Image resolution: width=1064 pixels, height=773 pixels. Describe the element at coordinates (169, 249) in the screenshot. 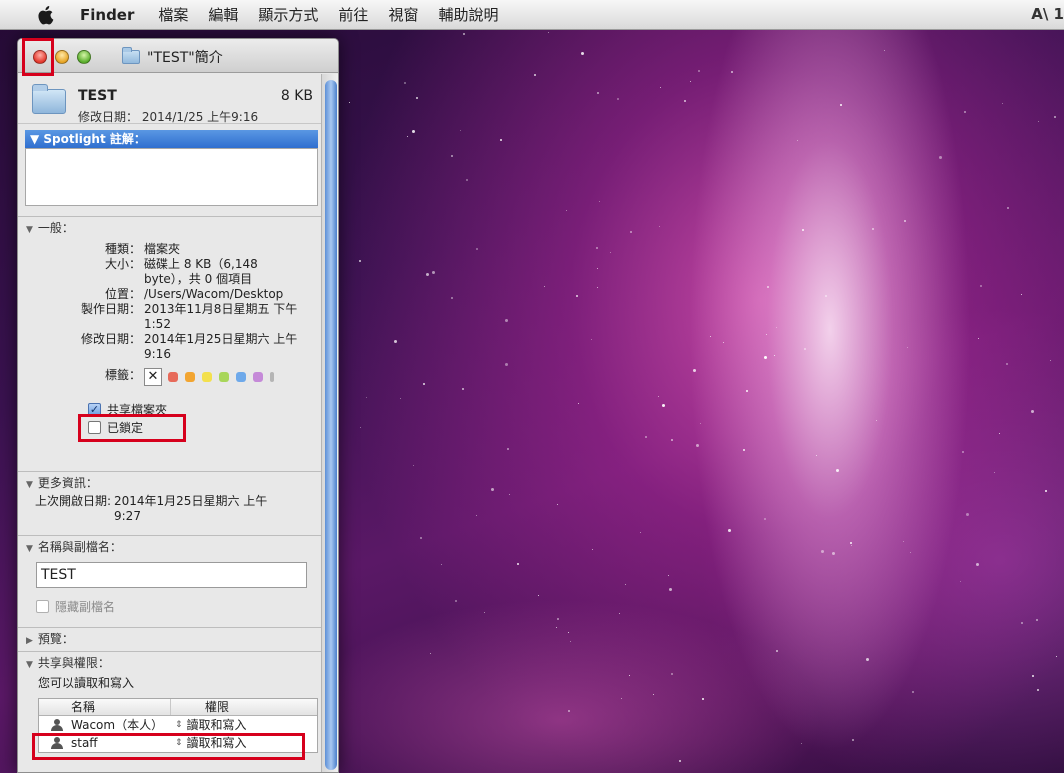

I see `info-row-kind: 種類： 檔案夾` at that location.